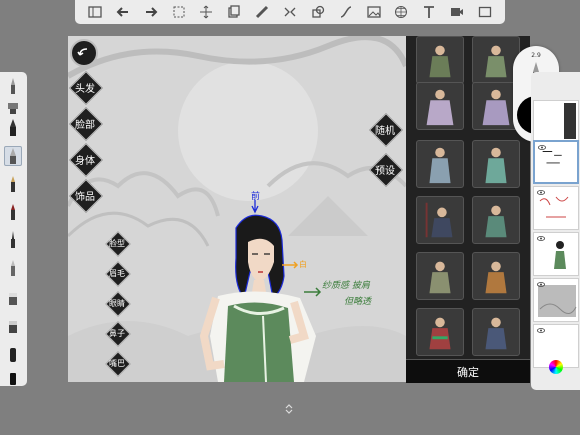 The height and width of the screenshot is (435, 580). Describe the element at coordinates (303, 264) in the screenshot. I see `annotation-white: 白` at that location.